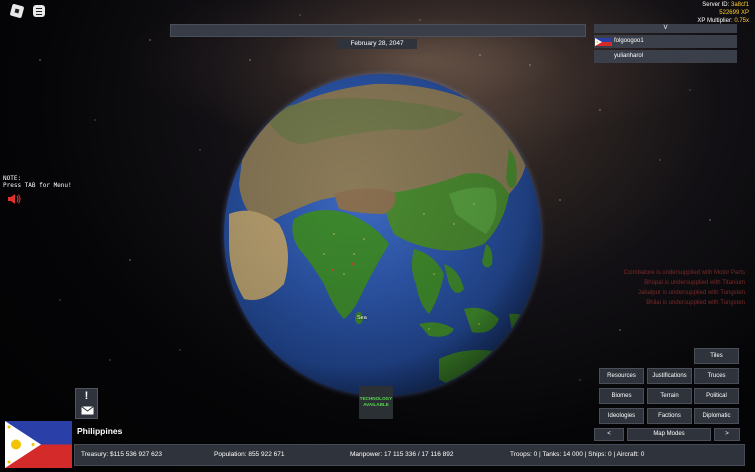  What do you see at coordinates (609, 434) in the screenshot?
I see `map-mode-prev-button: <` at bounding box center [609, 434].